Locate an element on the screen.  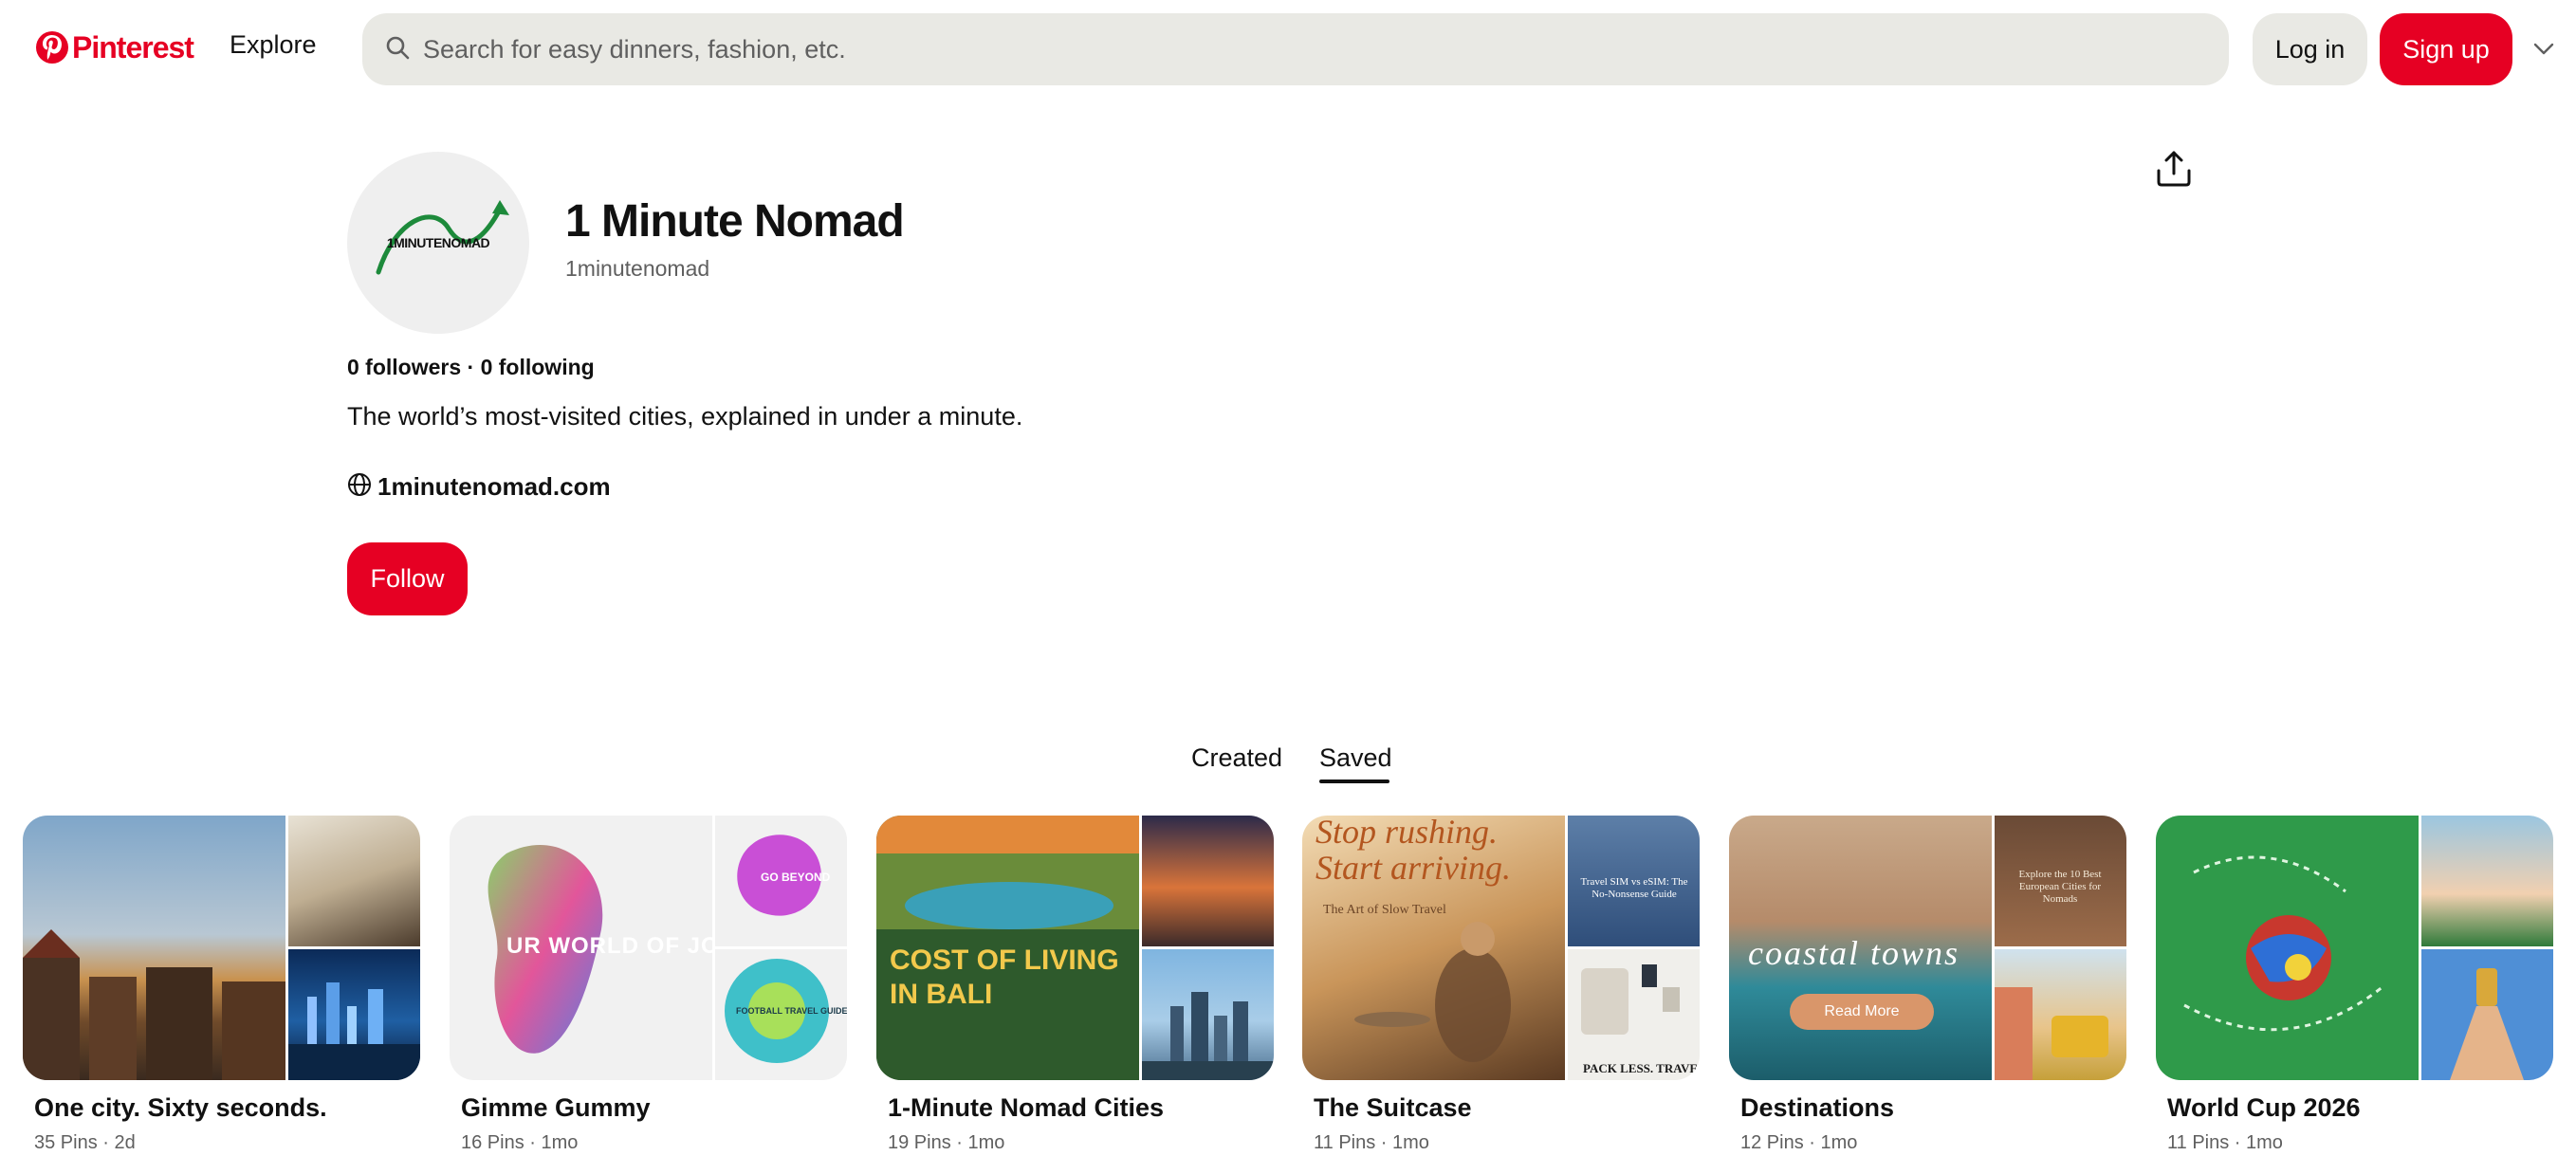
board-title: The Suitcase is located at coordinates (1393, 1107).